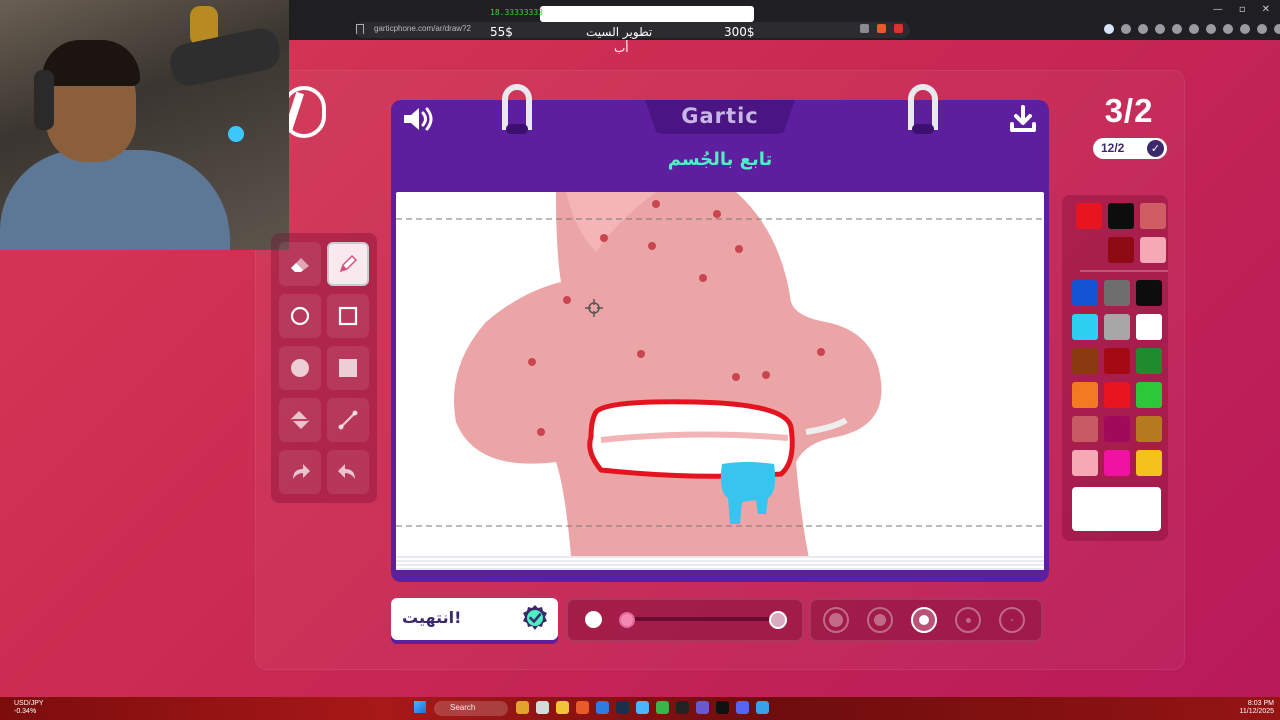 This screenshot has width=1280, height=720. Describe the element at coordinates (225, 57) in the screenshot. I see `microphone` at that location.